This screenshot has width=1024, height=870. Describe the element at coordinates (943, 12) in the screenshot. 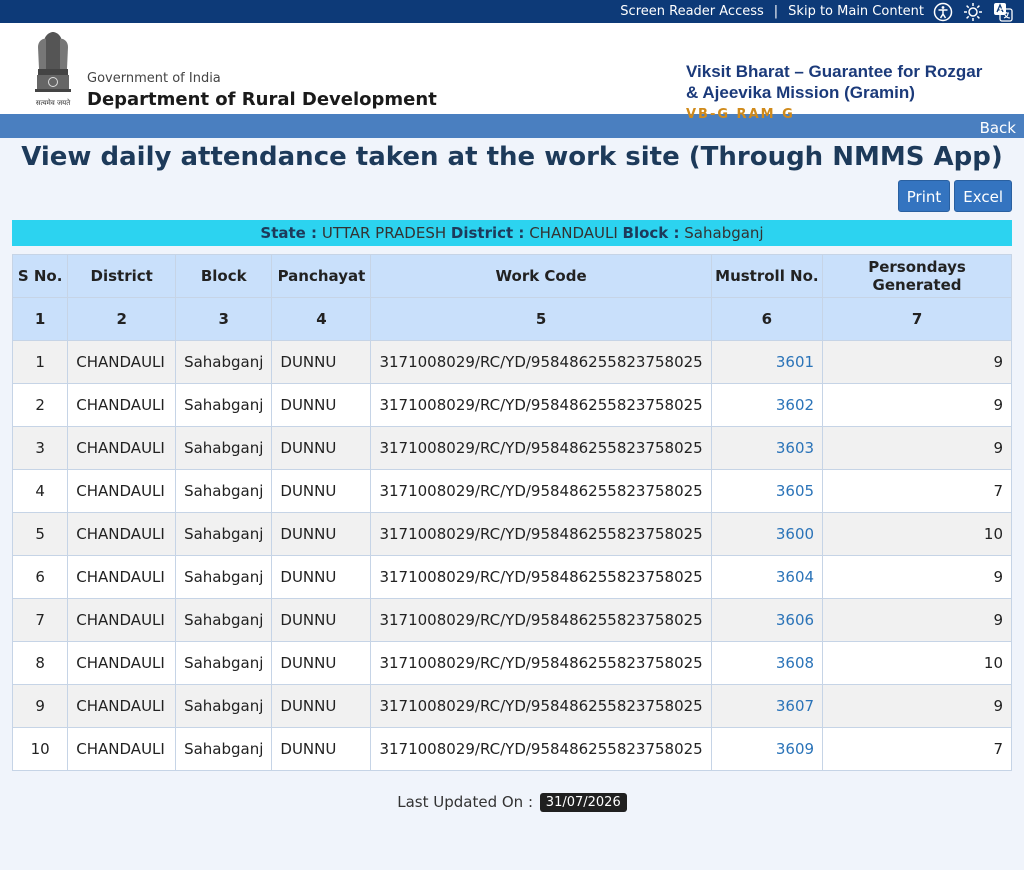

I see `accessibility-icon` at that location.